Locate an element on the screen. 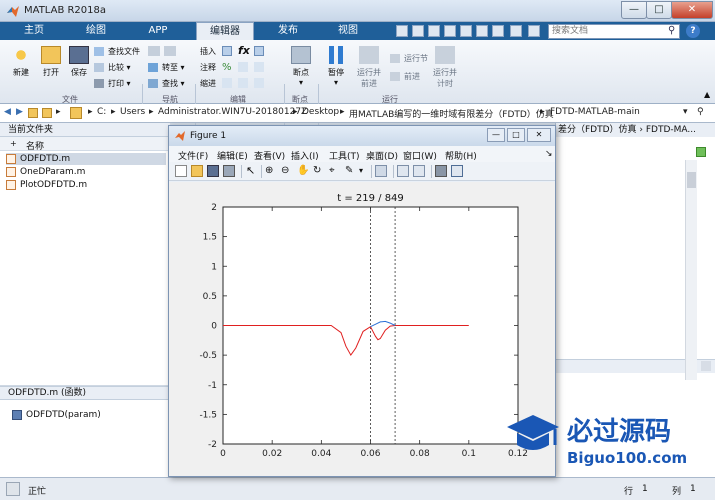 This screenshot has width=715, height=500. menu-help: 帮助(H) is located at coordinates (461, 155).